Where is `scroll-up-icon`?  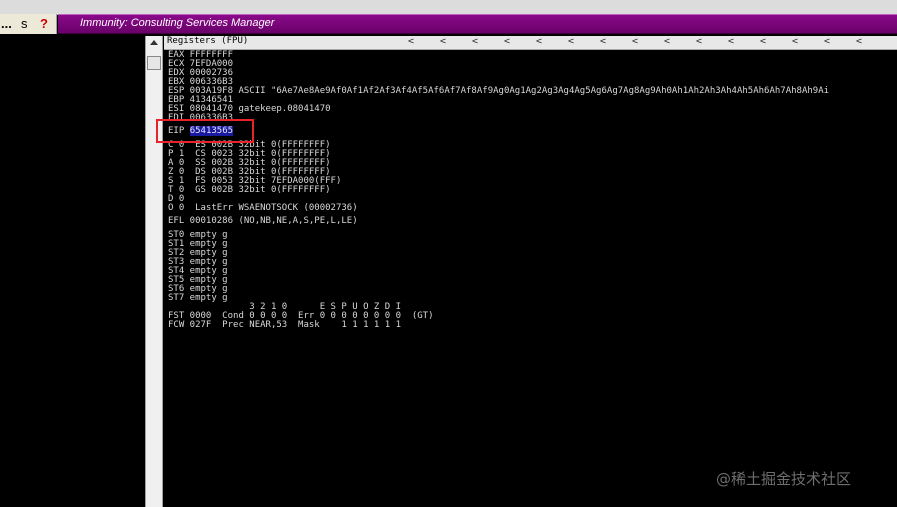
scroll-up-icon is located at coordinates (154, 42).